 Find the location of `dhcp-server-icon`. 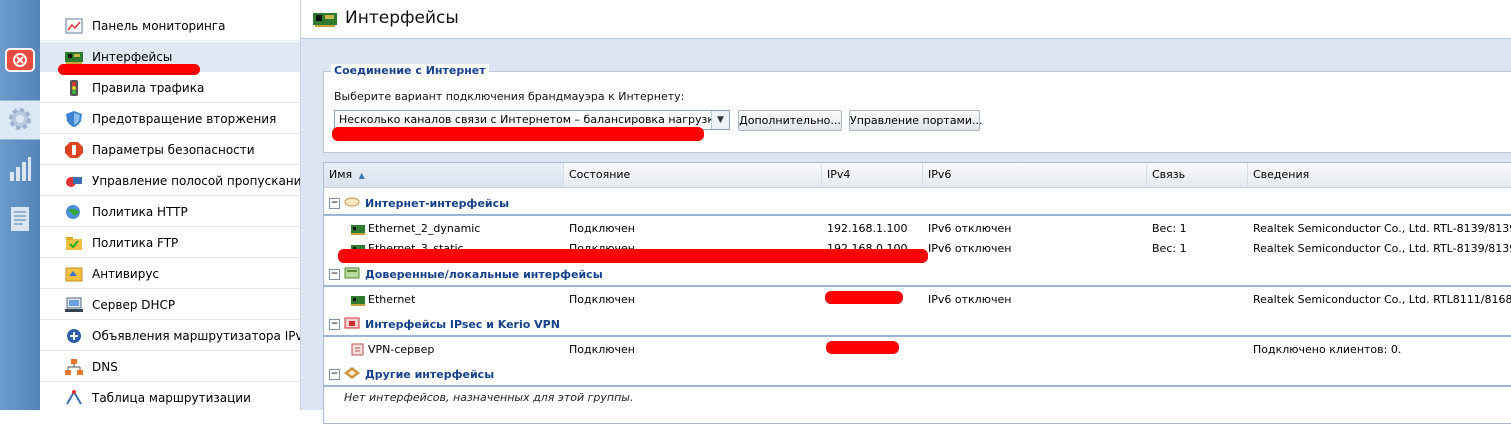

dhcp-server-icon is located at coordinates (74, 305).